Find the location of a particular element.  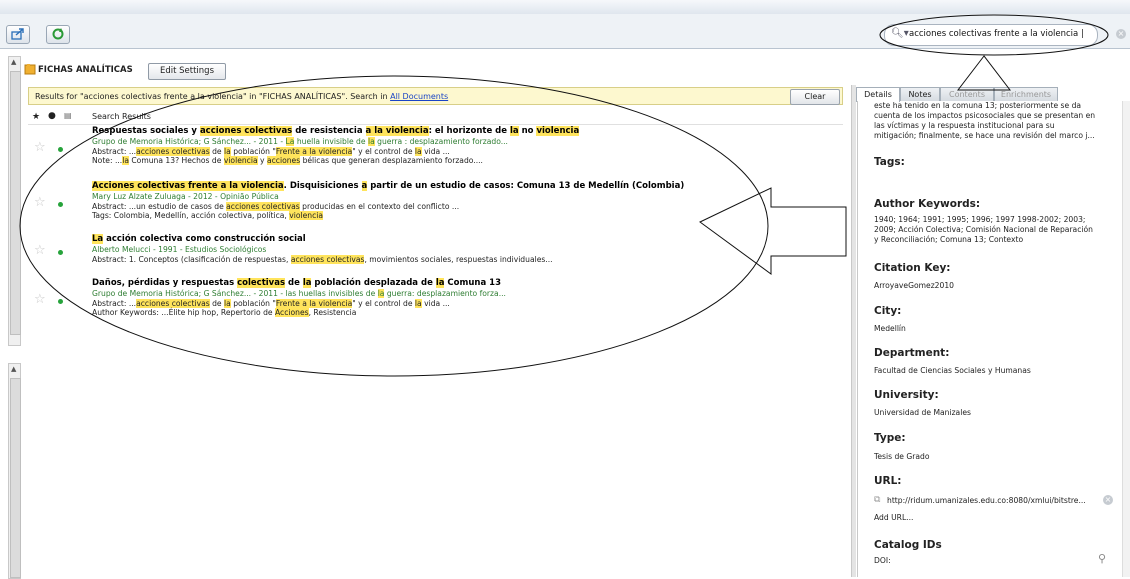

snippet-fragment: Abstract: ...un estudio de casos de is located at coordinates (159, 206).